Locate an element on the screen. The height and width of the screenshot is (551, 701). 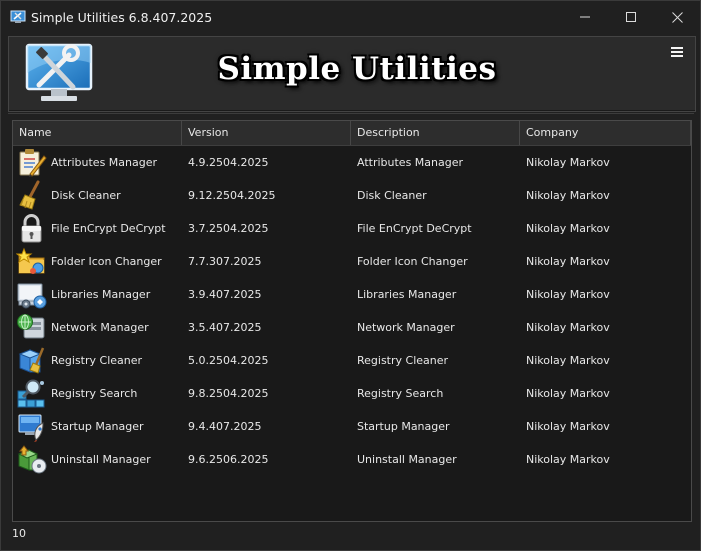
name-cell: Registry Cleaner is located at coordinates (97, 360).